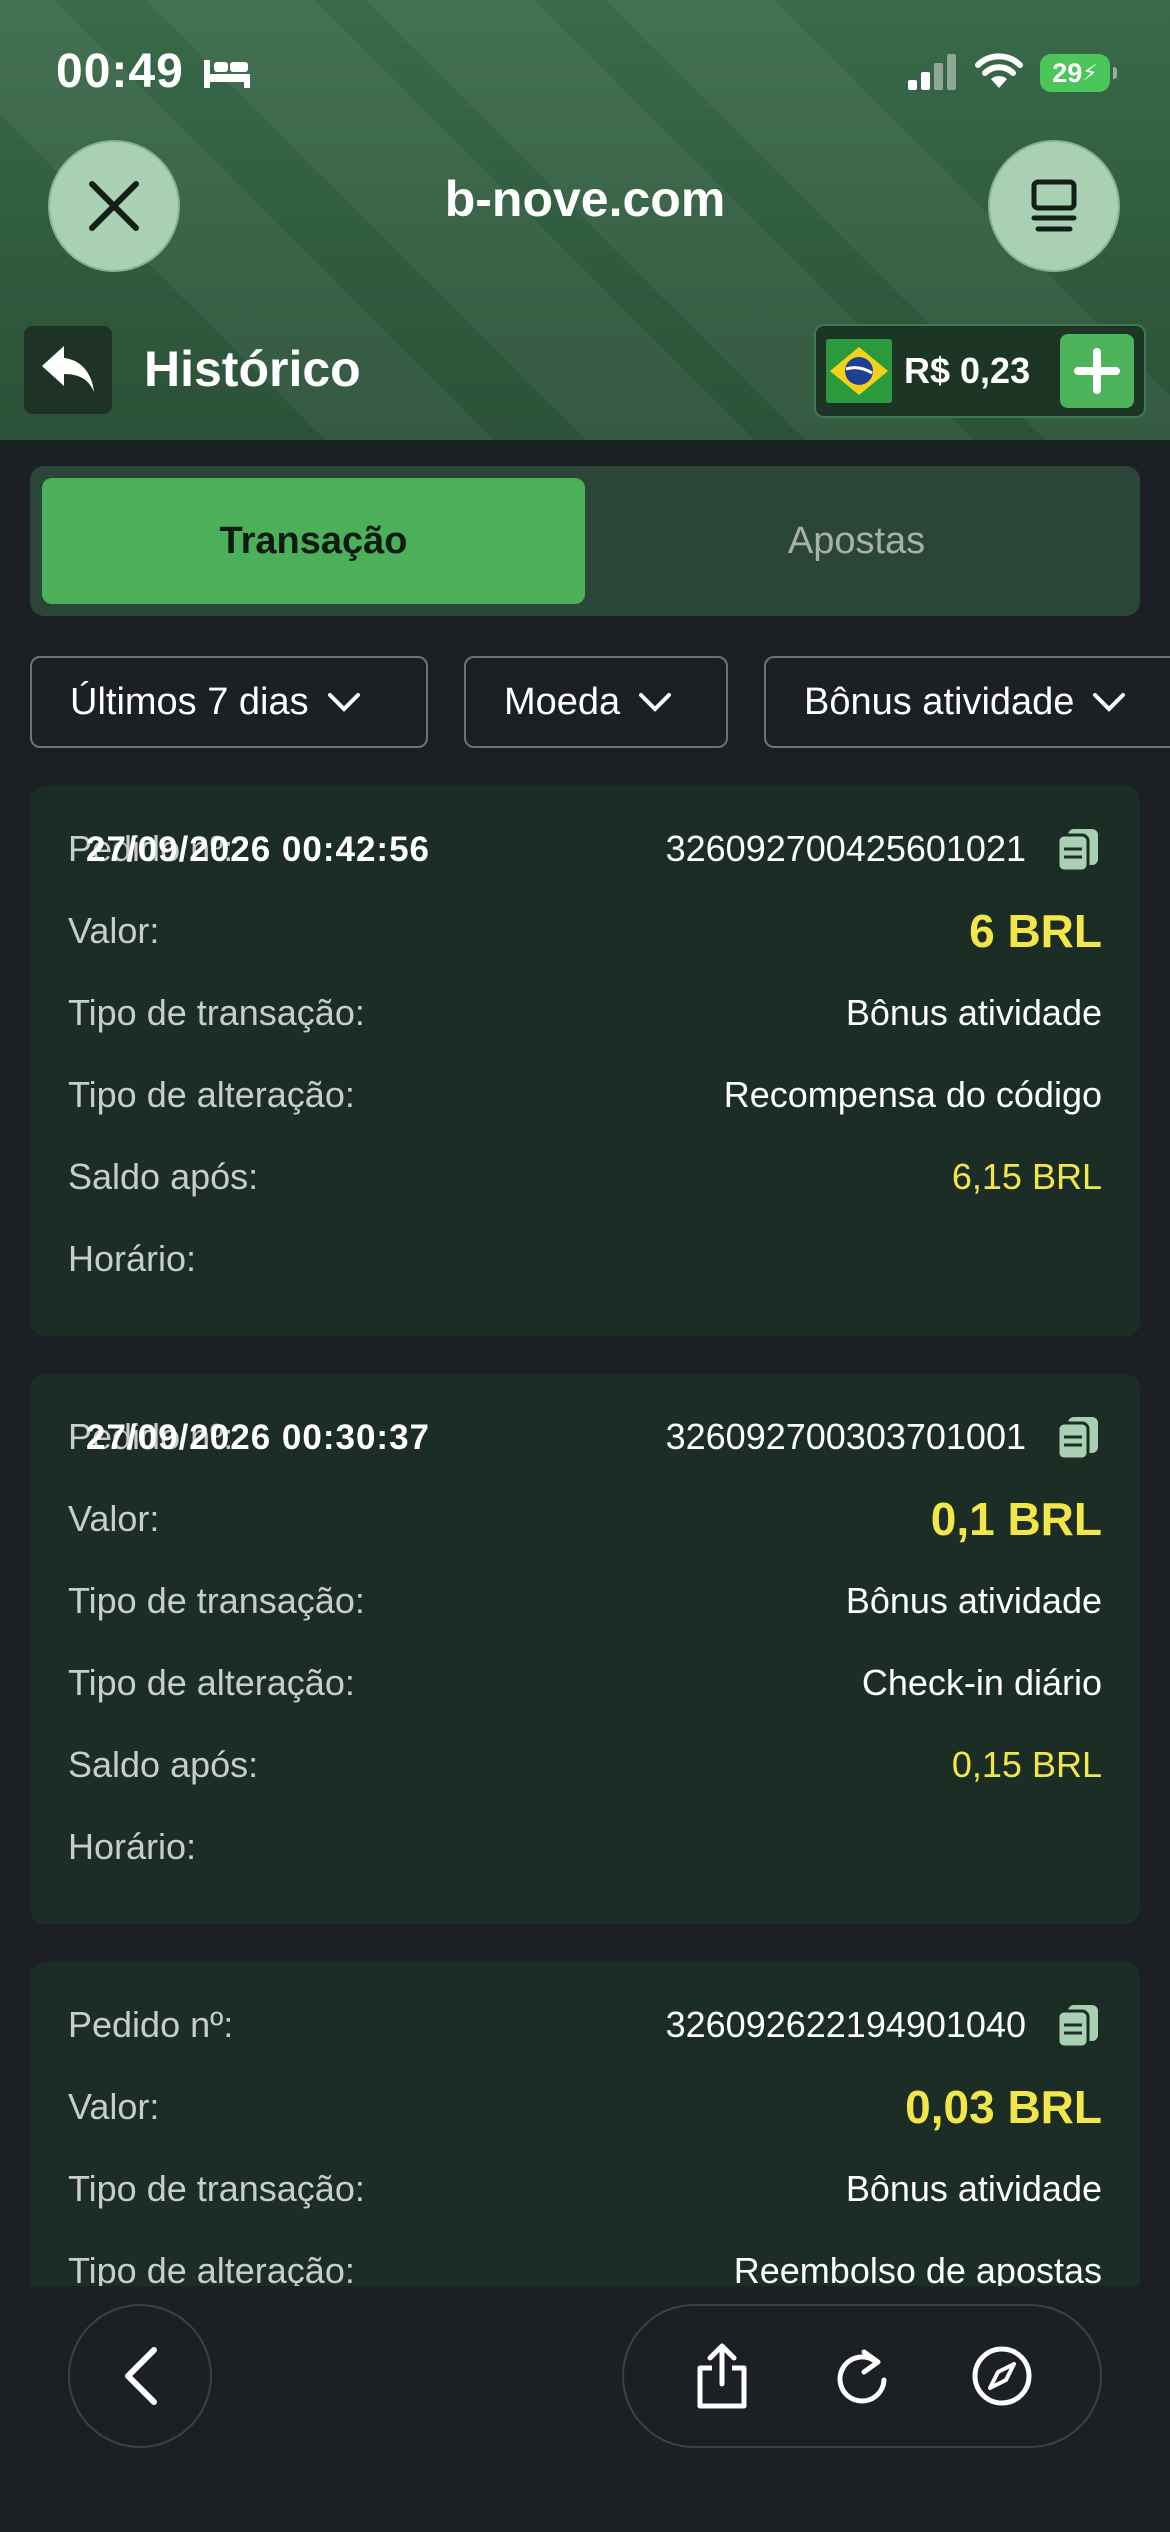 The image size is (1170, 2532). I want to click on bed-icon, so click(227, 74).